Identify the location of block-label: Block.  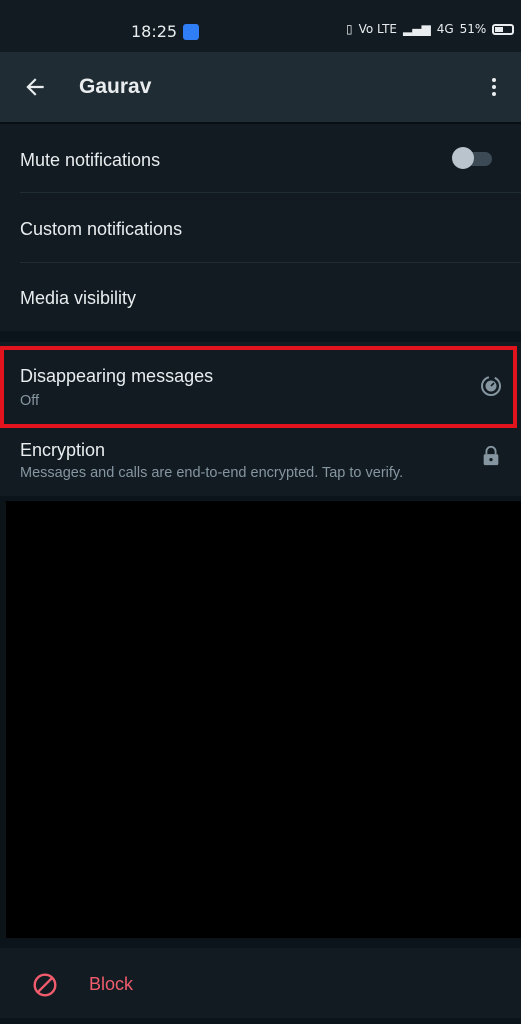
(111, 984).